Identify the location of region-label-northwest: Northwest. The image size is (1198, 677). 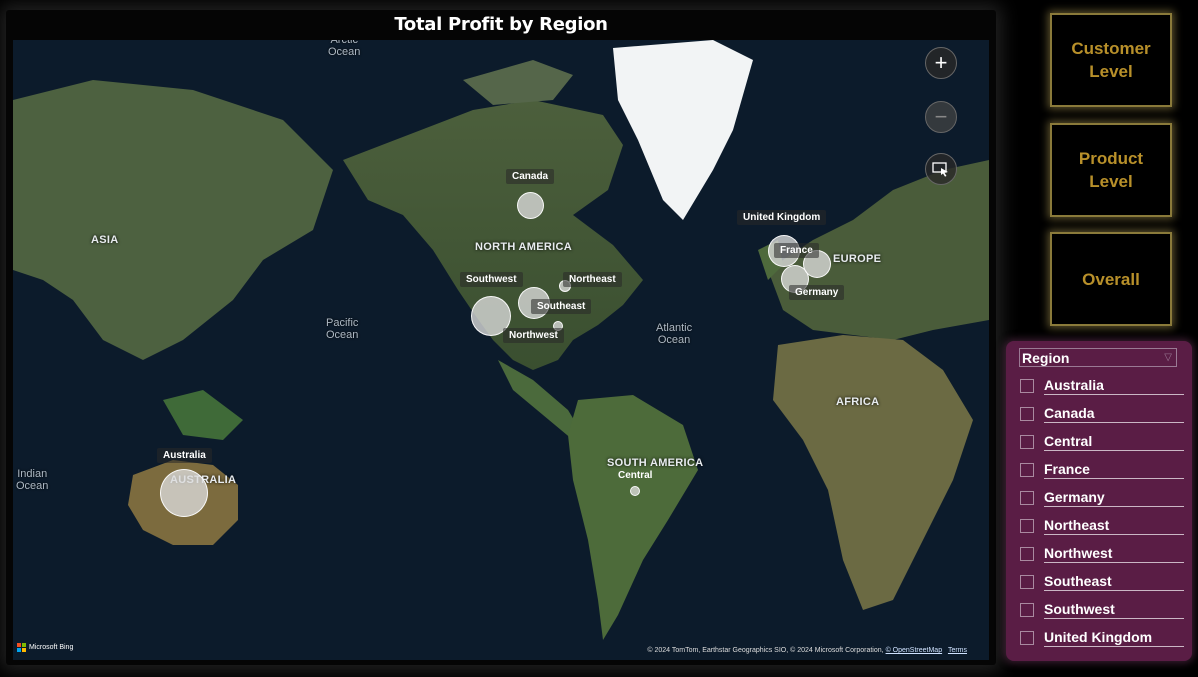
(533, 335).